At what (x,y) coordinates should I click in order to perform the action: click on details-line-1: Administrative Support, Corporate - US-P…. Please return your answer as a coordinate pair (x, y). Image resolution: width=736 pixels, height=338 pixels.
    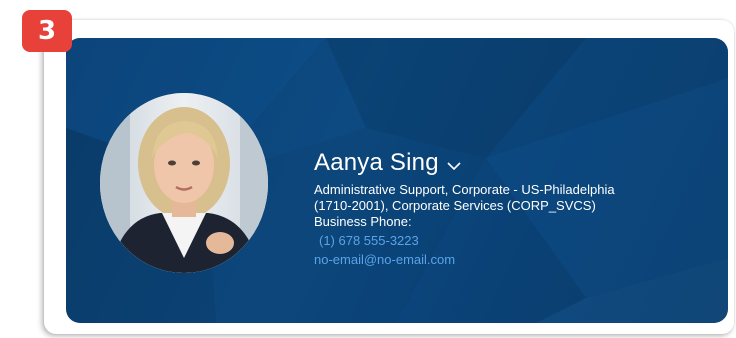
    Looking at the image, I should click on (464, 189).